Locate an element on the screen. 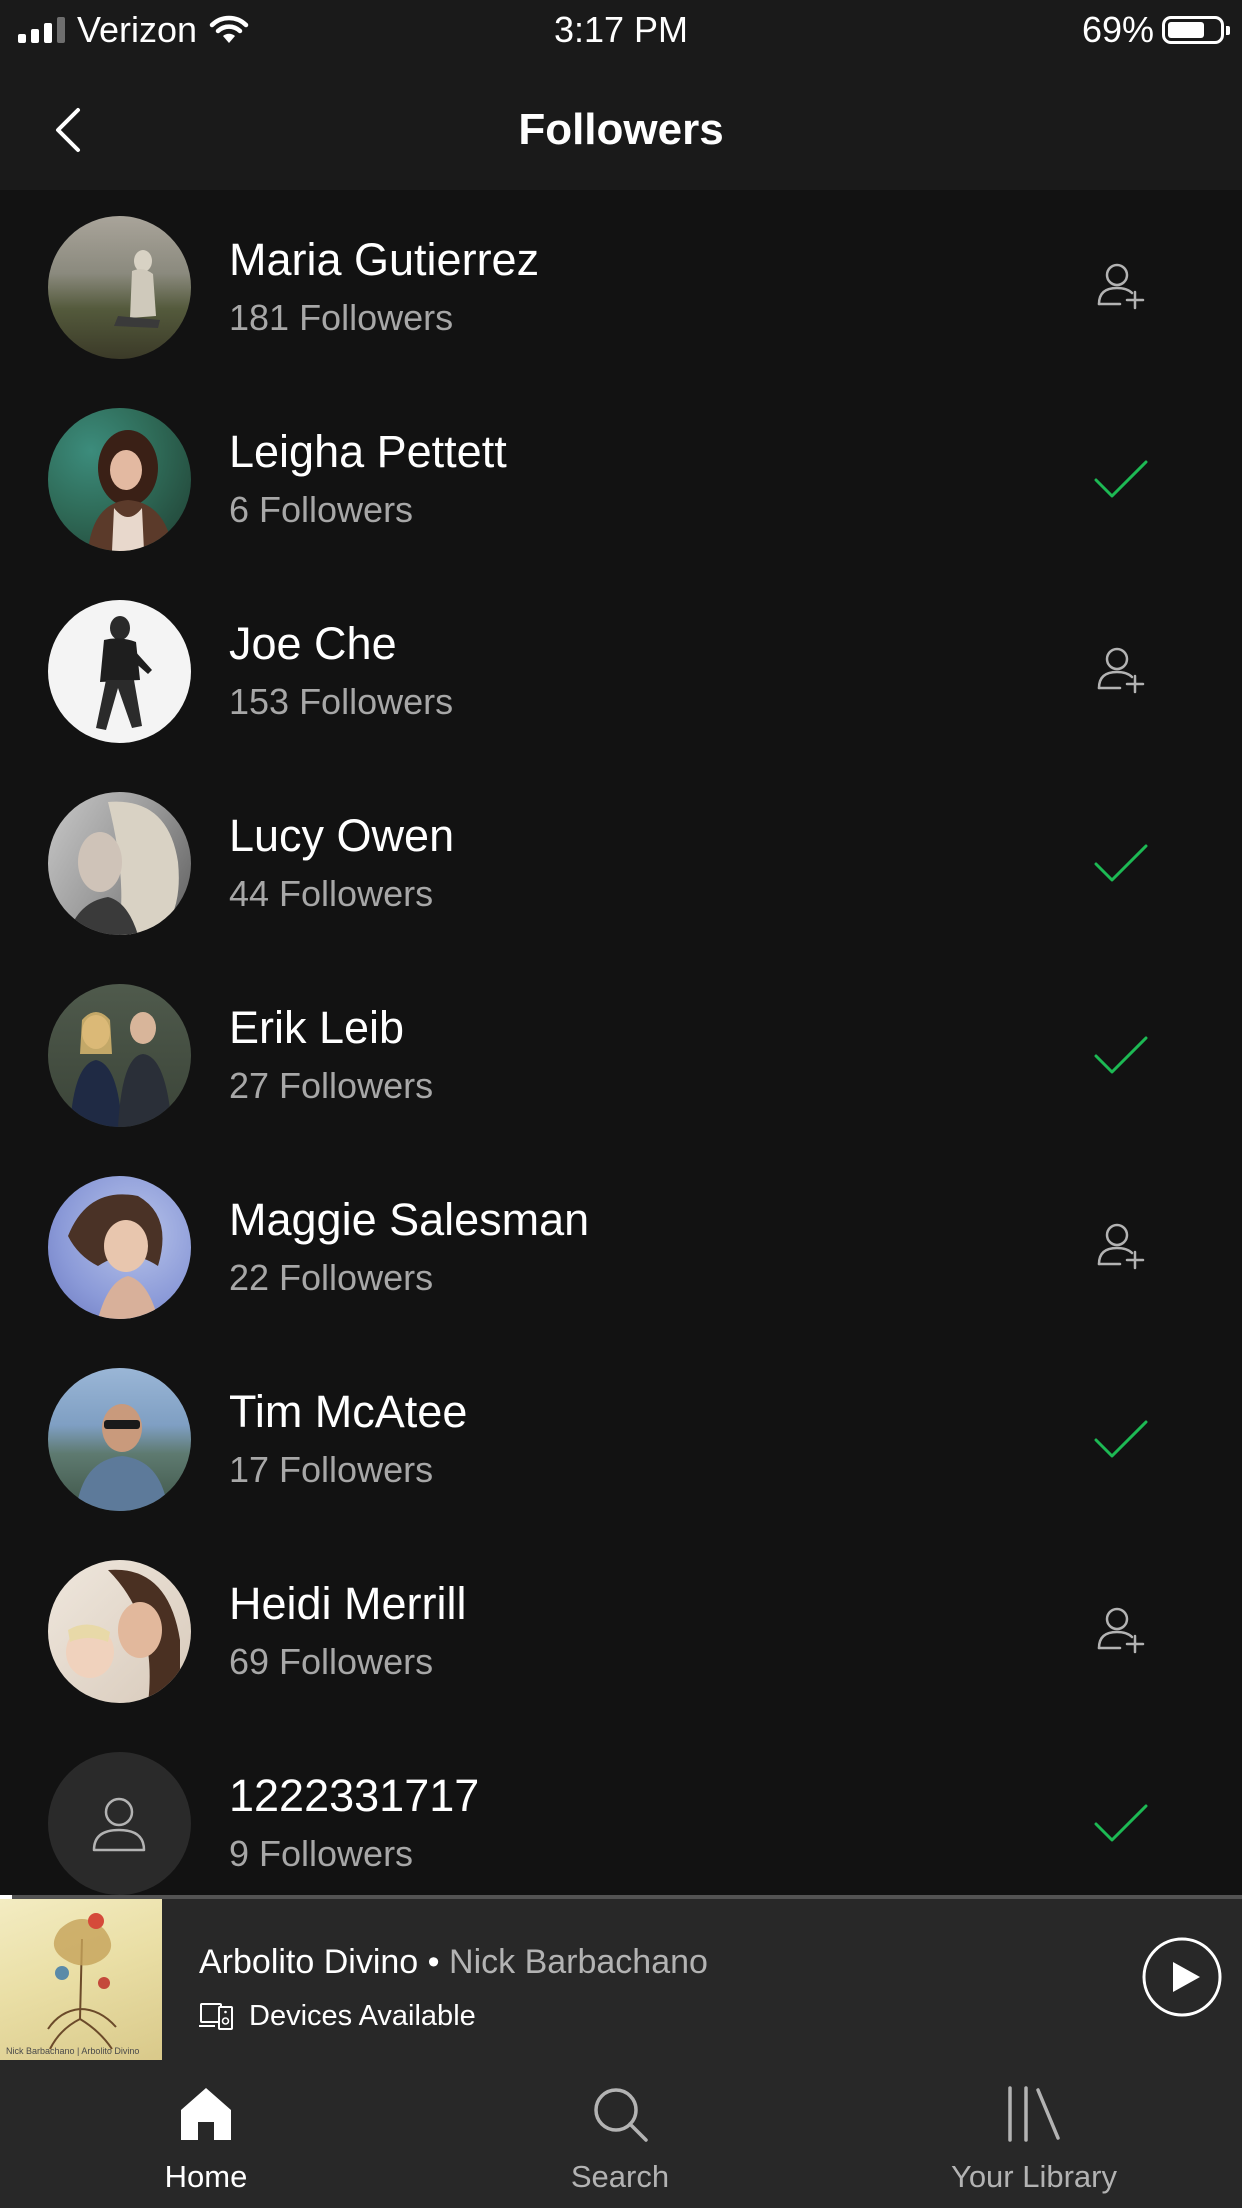  navigation-header: Followers is located at coordinates (621, 126).